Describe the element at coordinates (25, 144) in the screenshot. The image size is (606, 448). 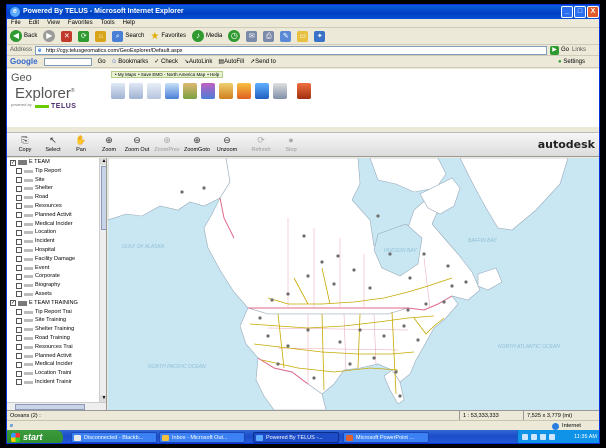
I see `view-tool-copy: ⎘ Copy` at that location.